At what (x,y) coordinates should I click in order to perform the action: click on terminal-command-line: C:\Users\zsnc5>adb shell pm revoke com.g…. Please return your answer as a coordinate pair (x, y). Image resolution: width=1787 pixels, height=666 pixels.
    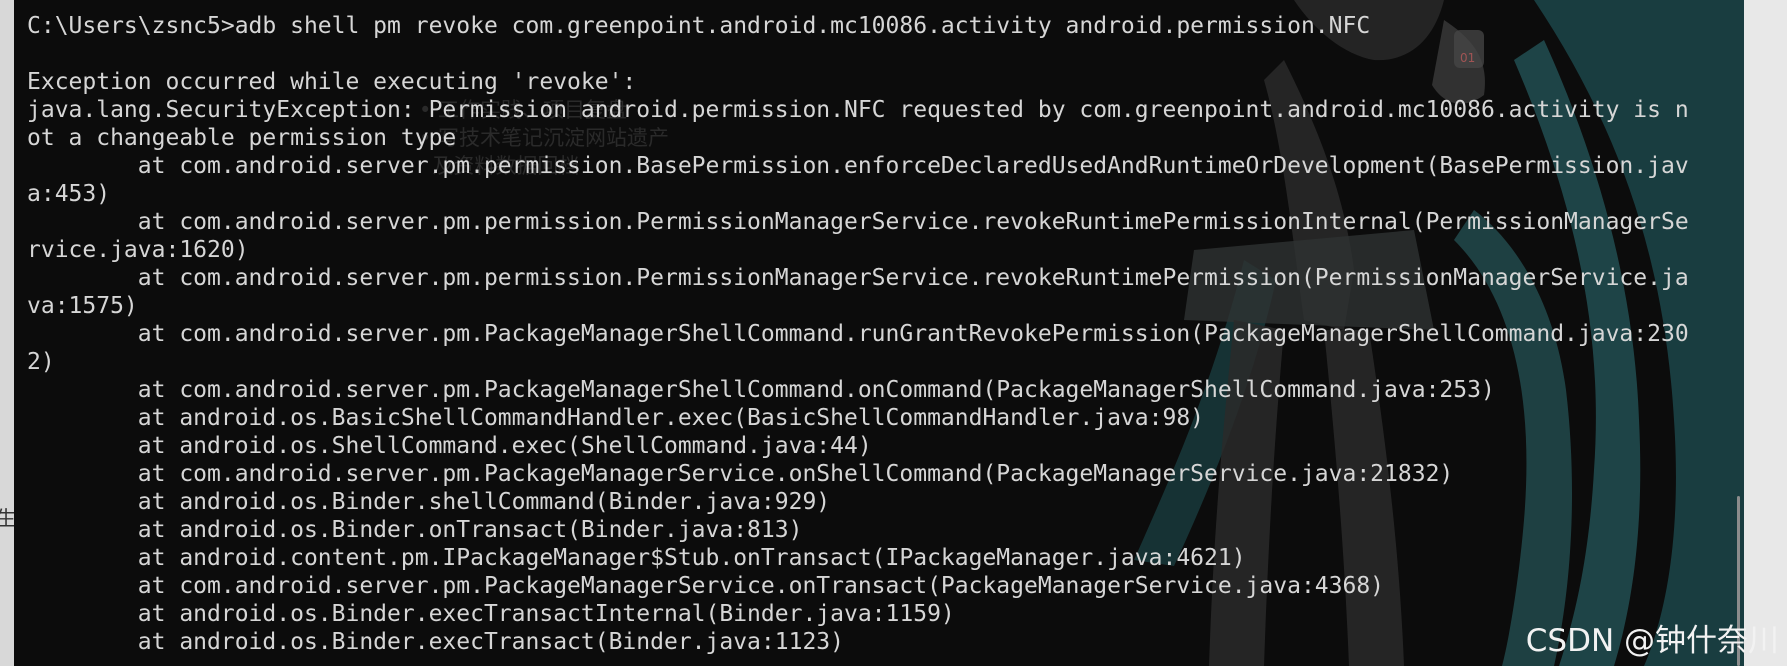
    Looking at the image, I should click on (699, 26).